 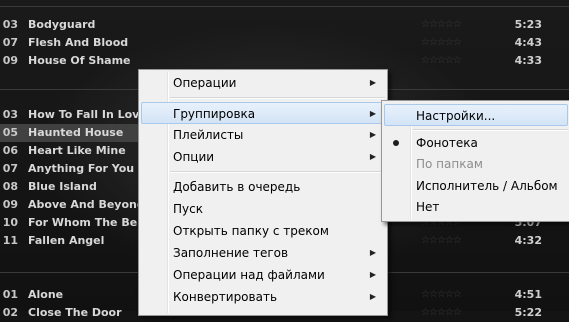 I want to click on menu-item-file-operations: Операции над файлами ▶, so click(x=263, y=275).